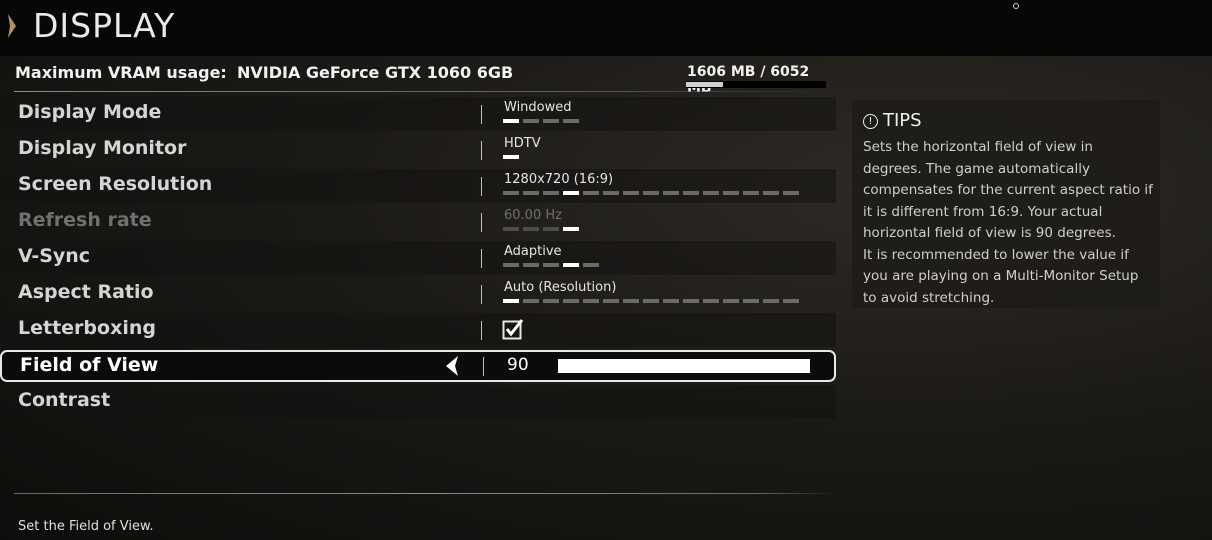 The image size is (1212, 540). I want to click on title-bar: DISPLAY, so click(606, 28).